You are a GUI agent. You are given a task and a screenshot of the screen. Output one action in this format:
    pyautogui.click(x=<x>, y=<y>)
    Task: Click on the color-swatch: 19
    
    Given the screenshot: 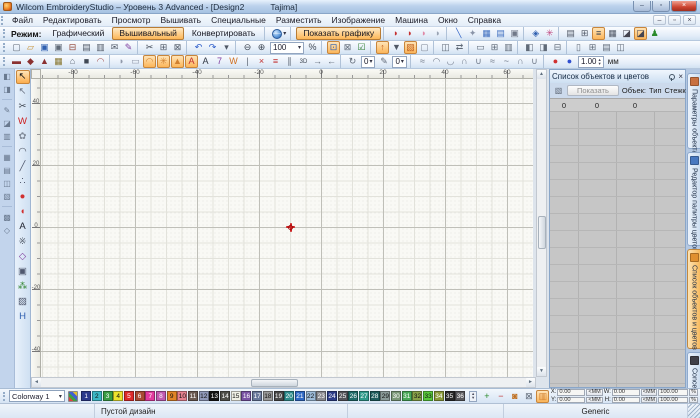 What is the action you would take?
    pyautogui.click(x=278, y=396)
    